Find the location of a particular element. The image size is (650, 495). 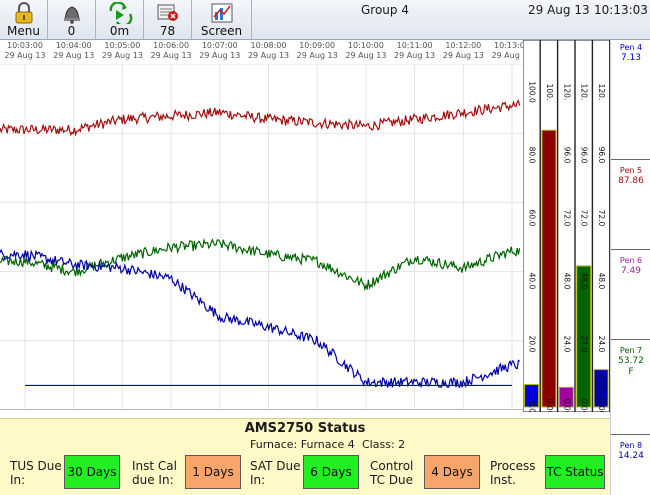

pen-readout: Pen 6 7.49 is located at coordinates (631, 266).